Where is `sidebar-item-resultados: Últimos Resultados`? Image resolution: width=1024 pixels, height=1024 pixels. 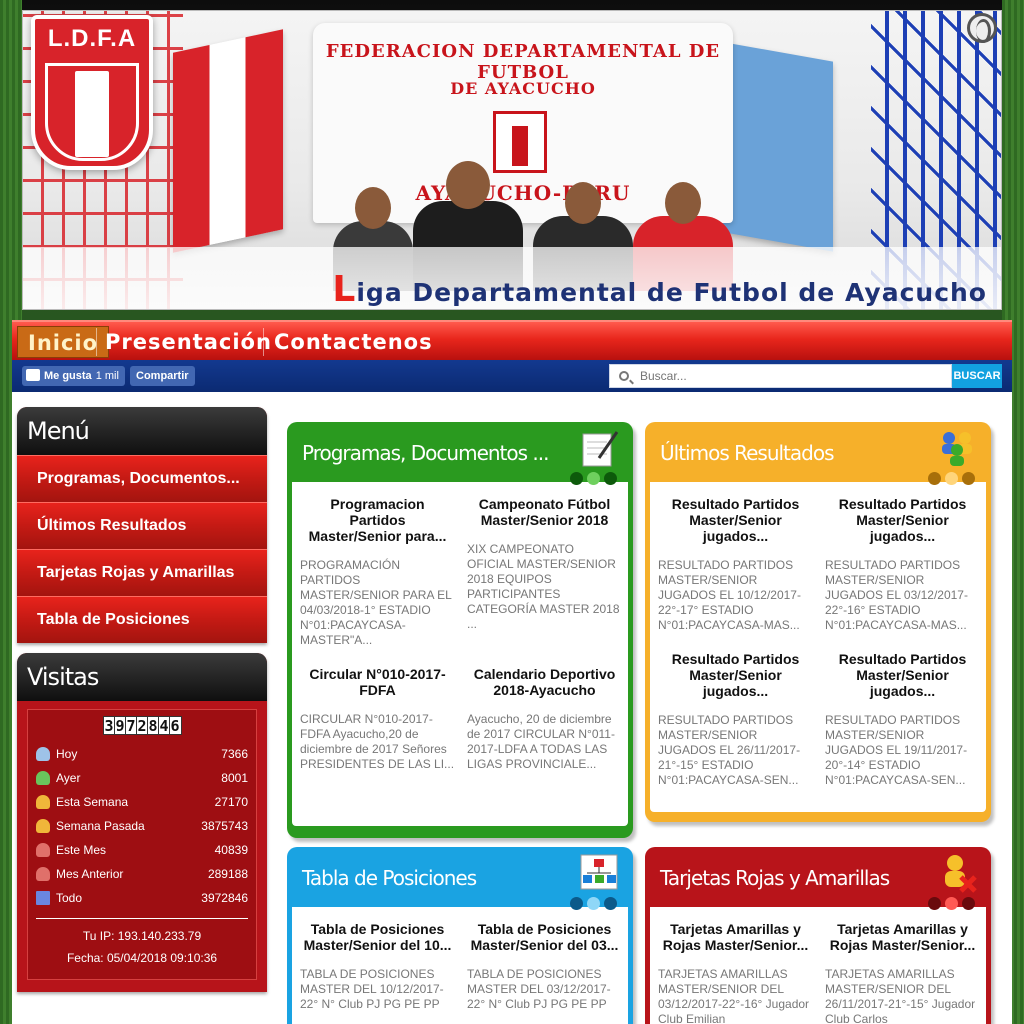 sidebar-item-resultados: Últimos Resultados is located at coordinates (142, 525).